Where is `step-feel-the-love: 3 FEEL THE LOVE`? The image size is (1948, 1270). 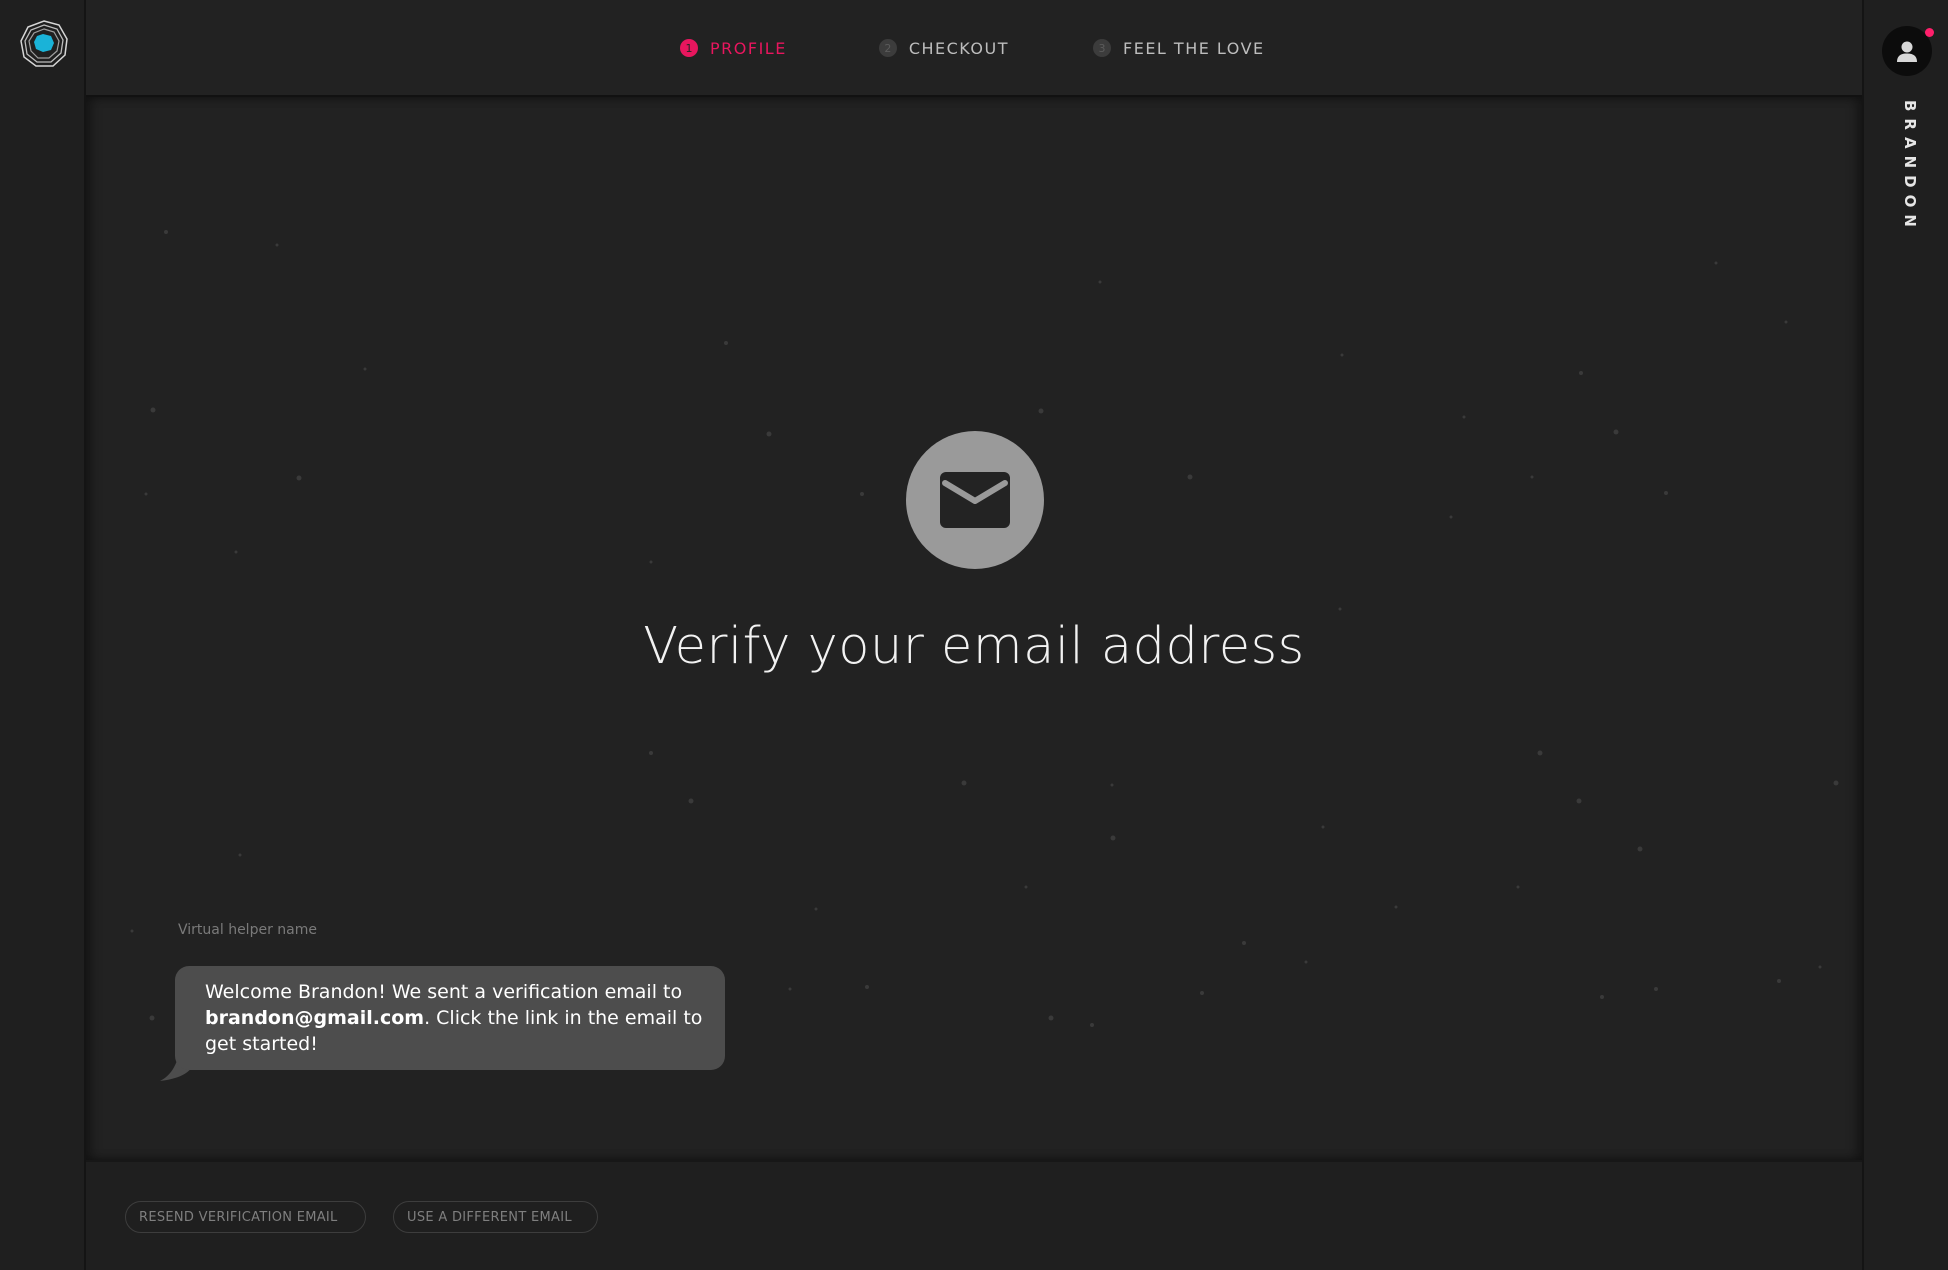 step-feel-the-love: 3 FEEL THE LOVE is located at coordinates (1179, 48).